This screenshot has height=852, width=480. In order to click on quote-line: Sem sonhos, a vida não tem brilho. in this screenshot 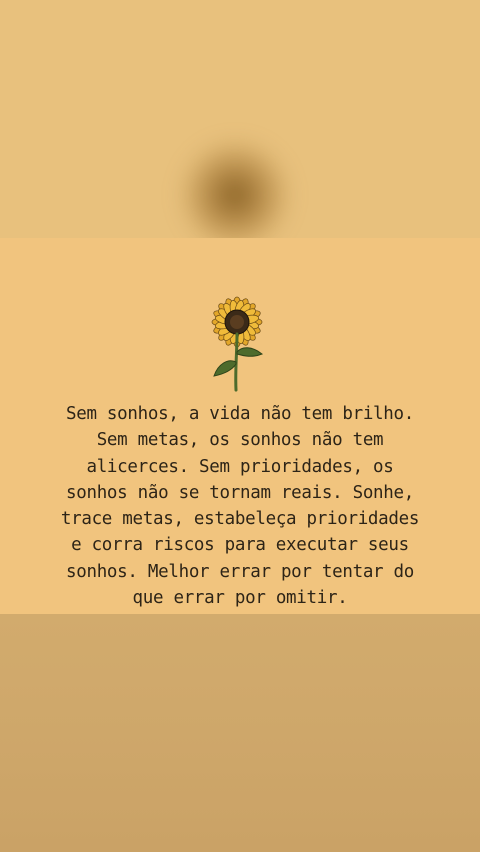, I will do `click(240, 414)`.